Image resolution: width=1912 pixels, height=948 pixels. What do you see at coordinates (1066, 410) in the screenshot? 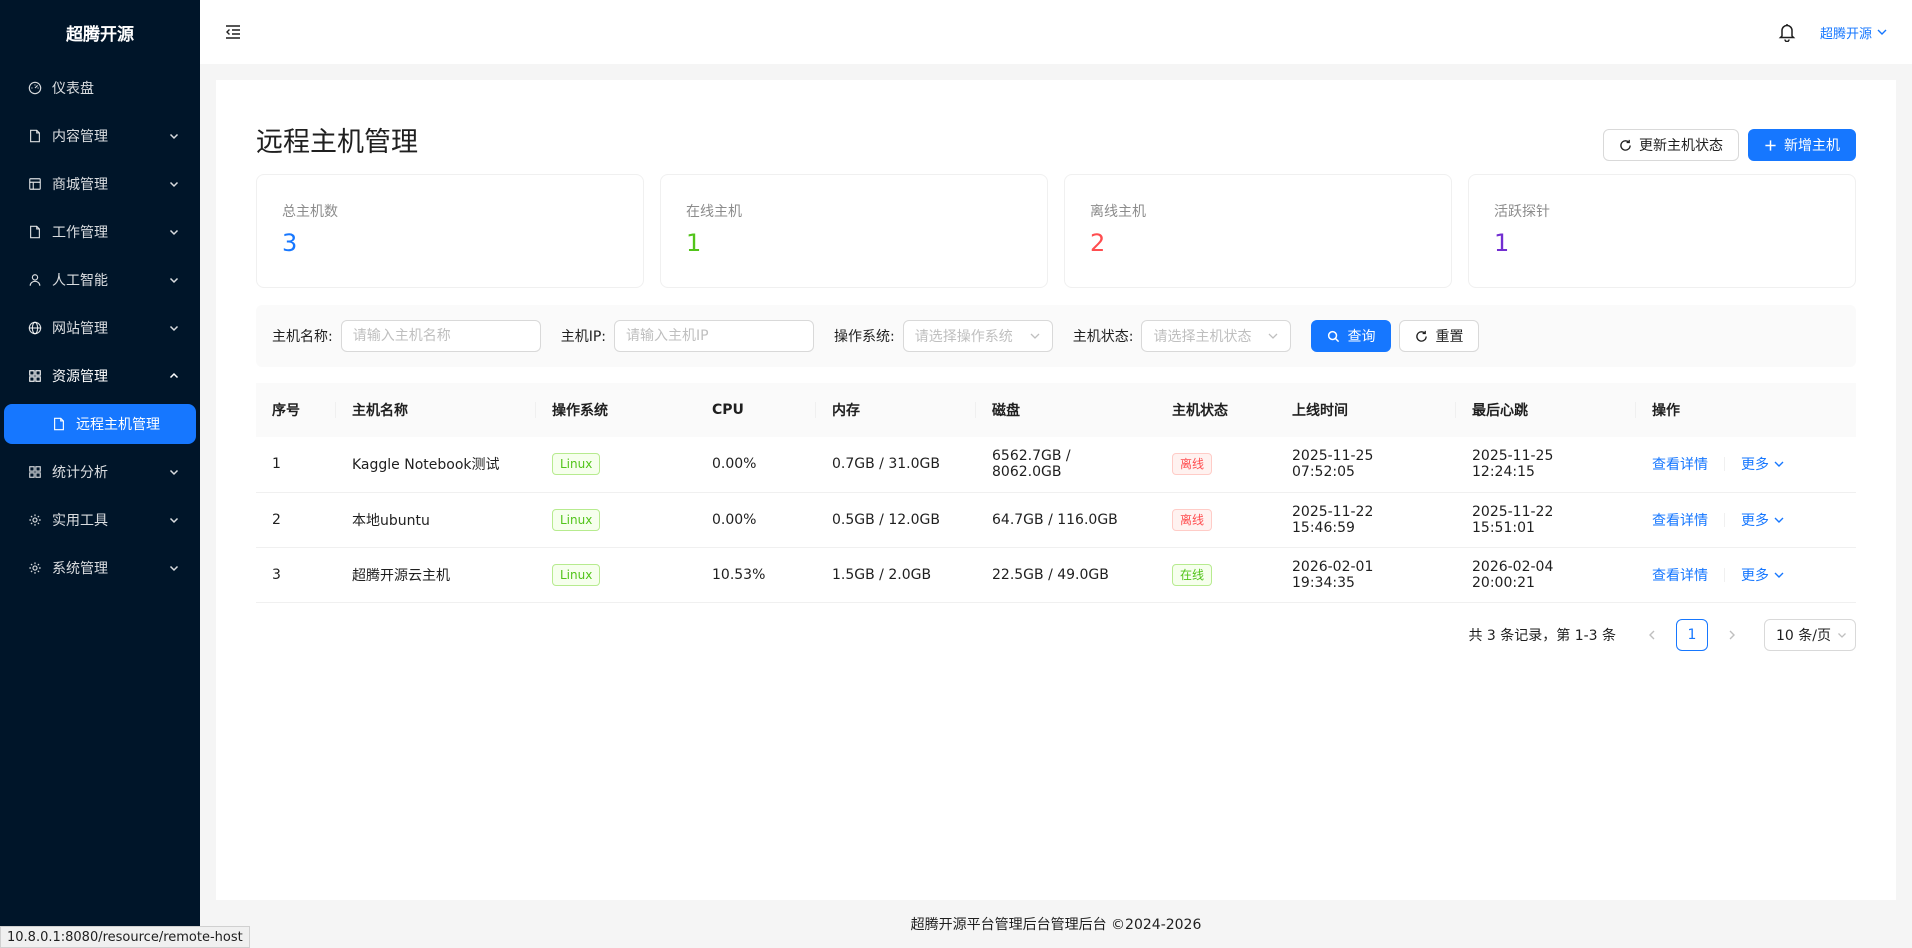
I see `col-header: 磁盘` at bounding box center [1066, 410].